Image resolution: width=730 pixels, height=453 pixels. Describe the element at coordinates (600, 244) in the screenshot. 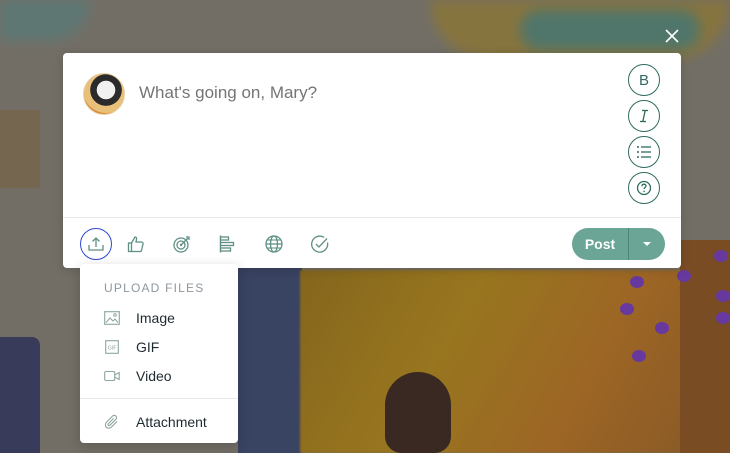

I see `post-button: Post` at that location.